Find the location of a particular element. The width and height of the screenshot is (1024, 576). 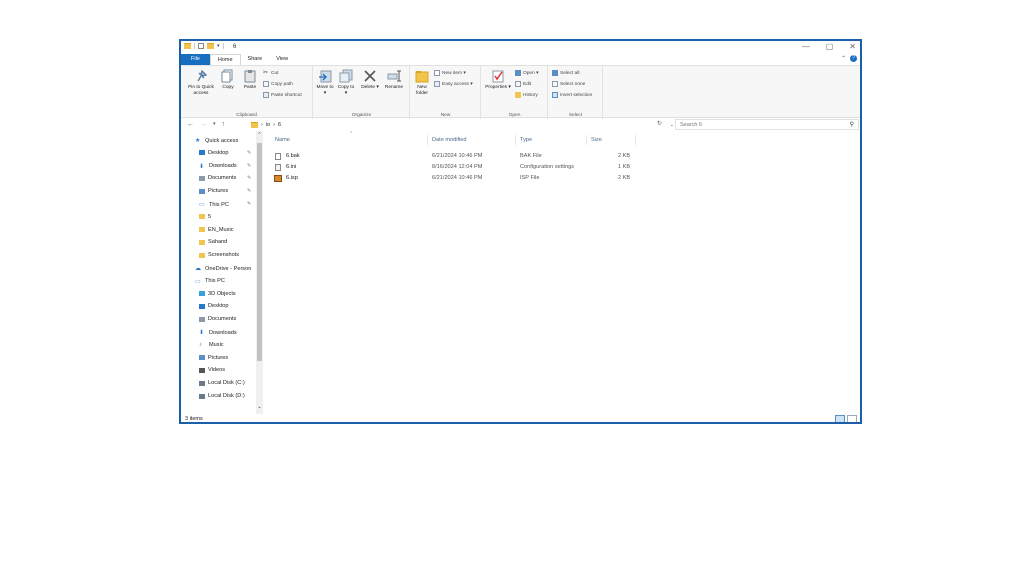

large-icons-view-icon is located at coordinates (852, 418).